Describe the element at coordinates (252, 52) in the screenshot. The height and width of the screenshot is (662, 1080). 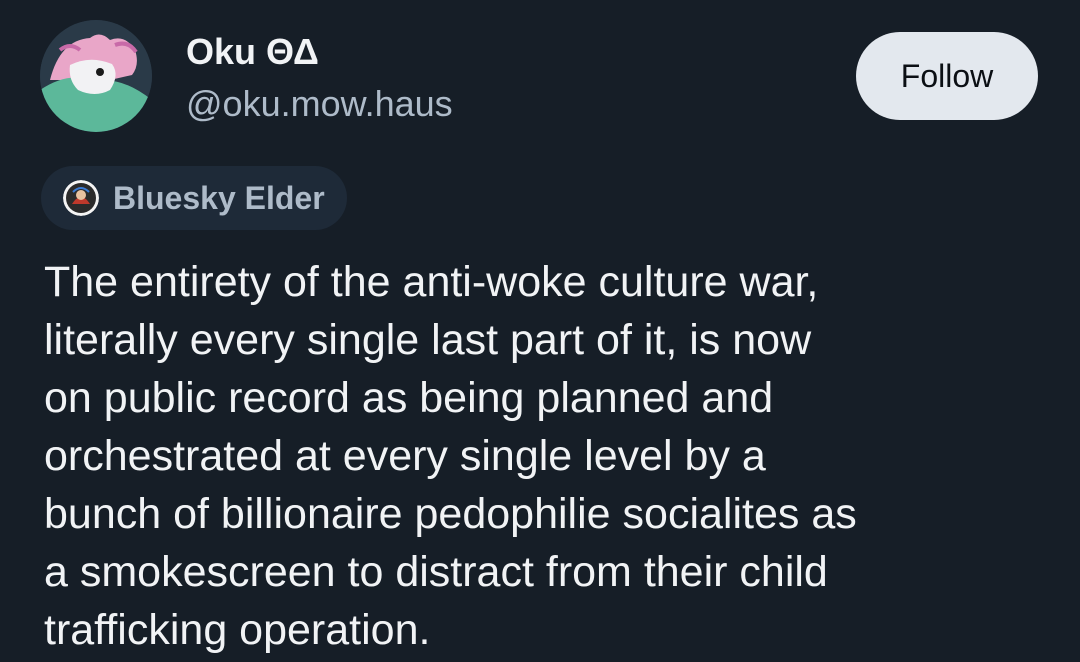
I see `display-name: Oku ΘΔ` at that location.